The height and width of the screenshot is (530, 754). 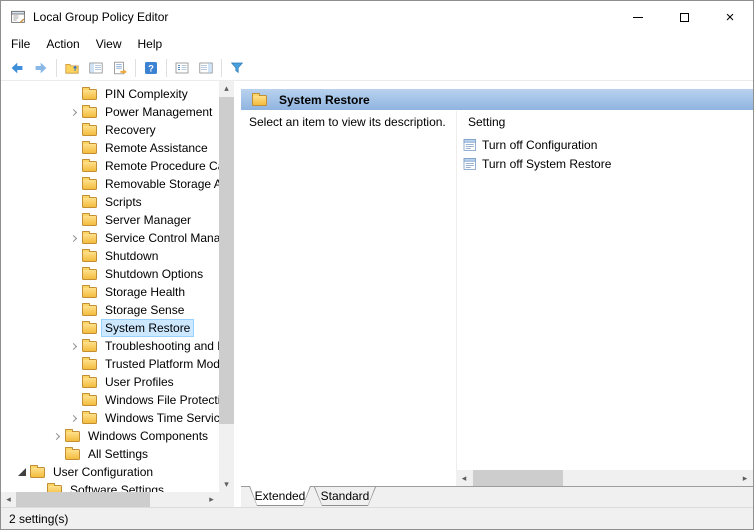 What do you see at coordinates (148, 220) in the screenshot?
I see `tree-item-label: Server Manager` at bounding box center [148, 220].